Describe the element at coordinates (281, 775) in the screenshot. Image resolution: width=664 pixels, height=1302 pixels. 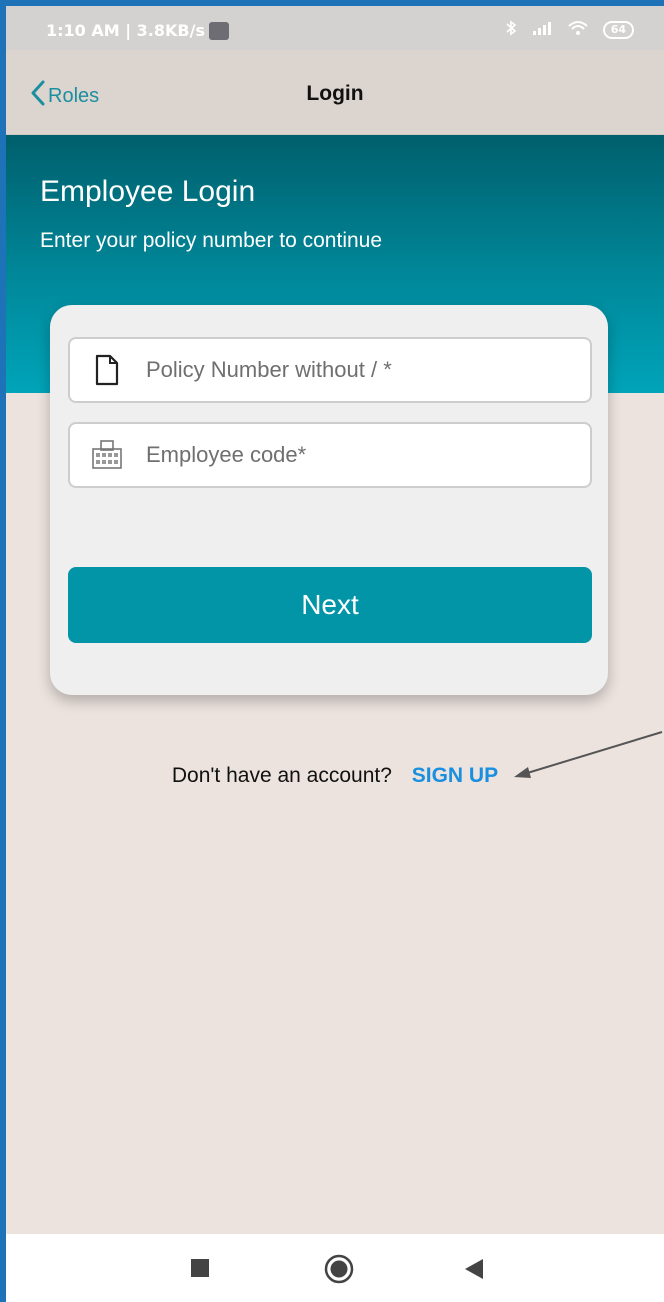
I see `signup-prompt: Don't have an account?` at that location.